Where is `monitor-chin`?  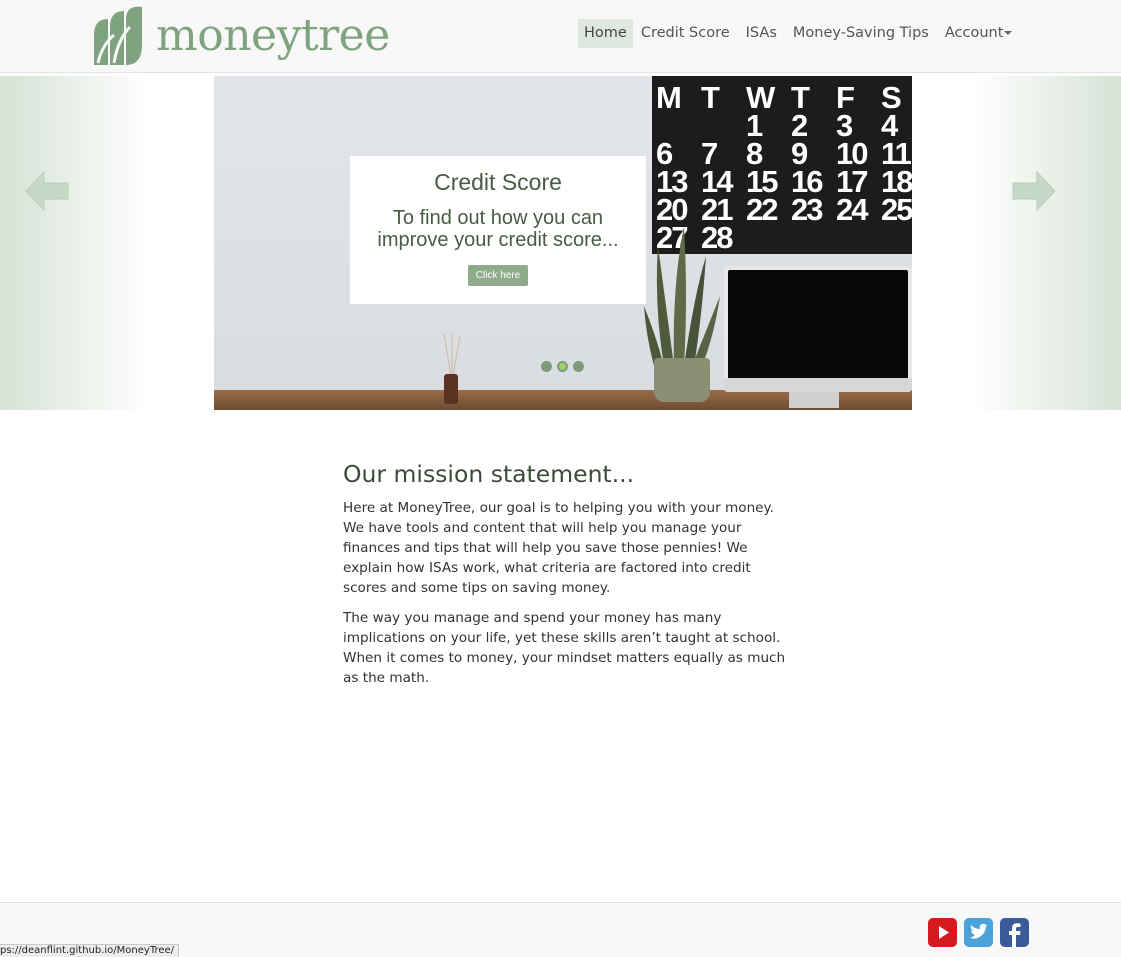
monitor-chin is located at coordinates (818, 385).